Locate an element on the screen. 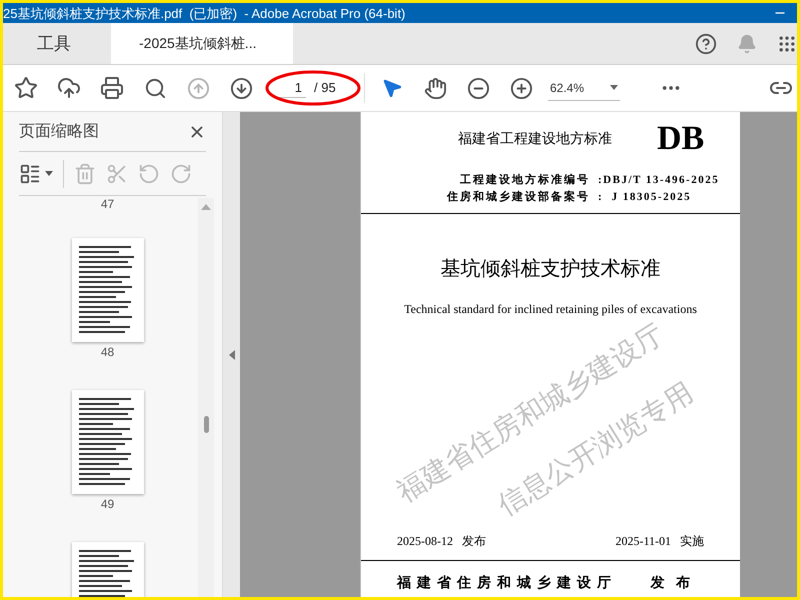 This screenshot has height=600, width=800. panel-title: 页面缩略图 is located at coordinates (59, 132).